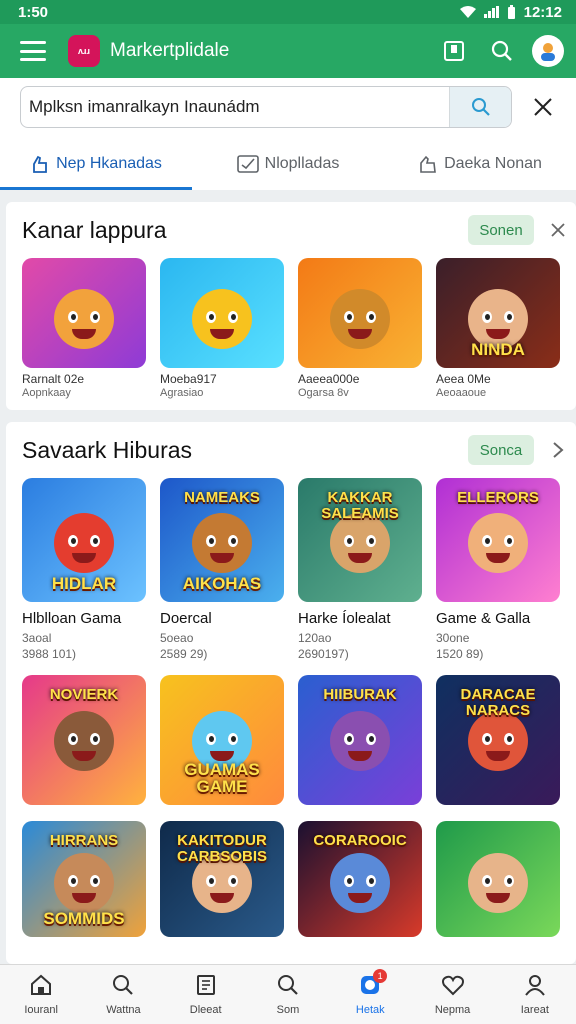 This screenshot has height=1024, width=576. What do you see at coordinates (94, 229) in the screenshot?
I see `section-title: Kanar lappura` at bounding box center [94, 229].